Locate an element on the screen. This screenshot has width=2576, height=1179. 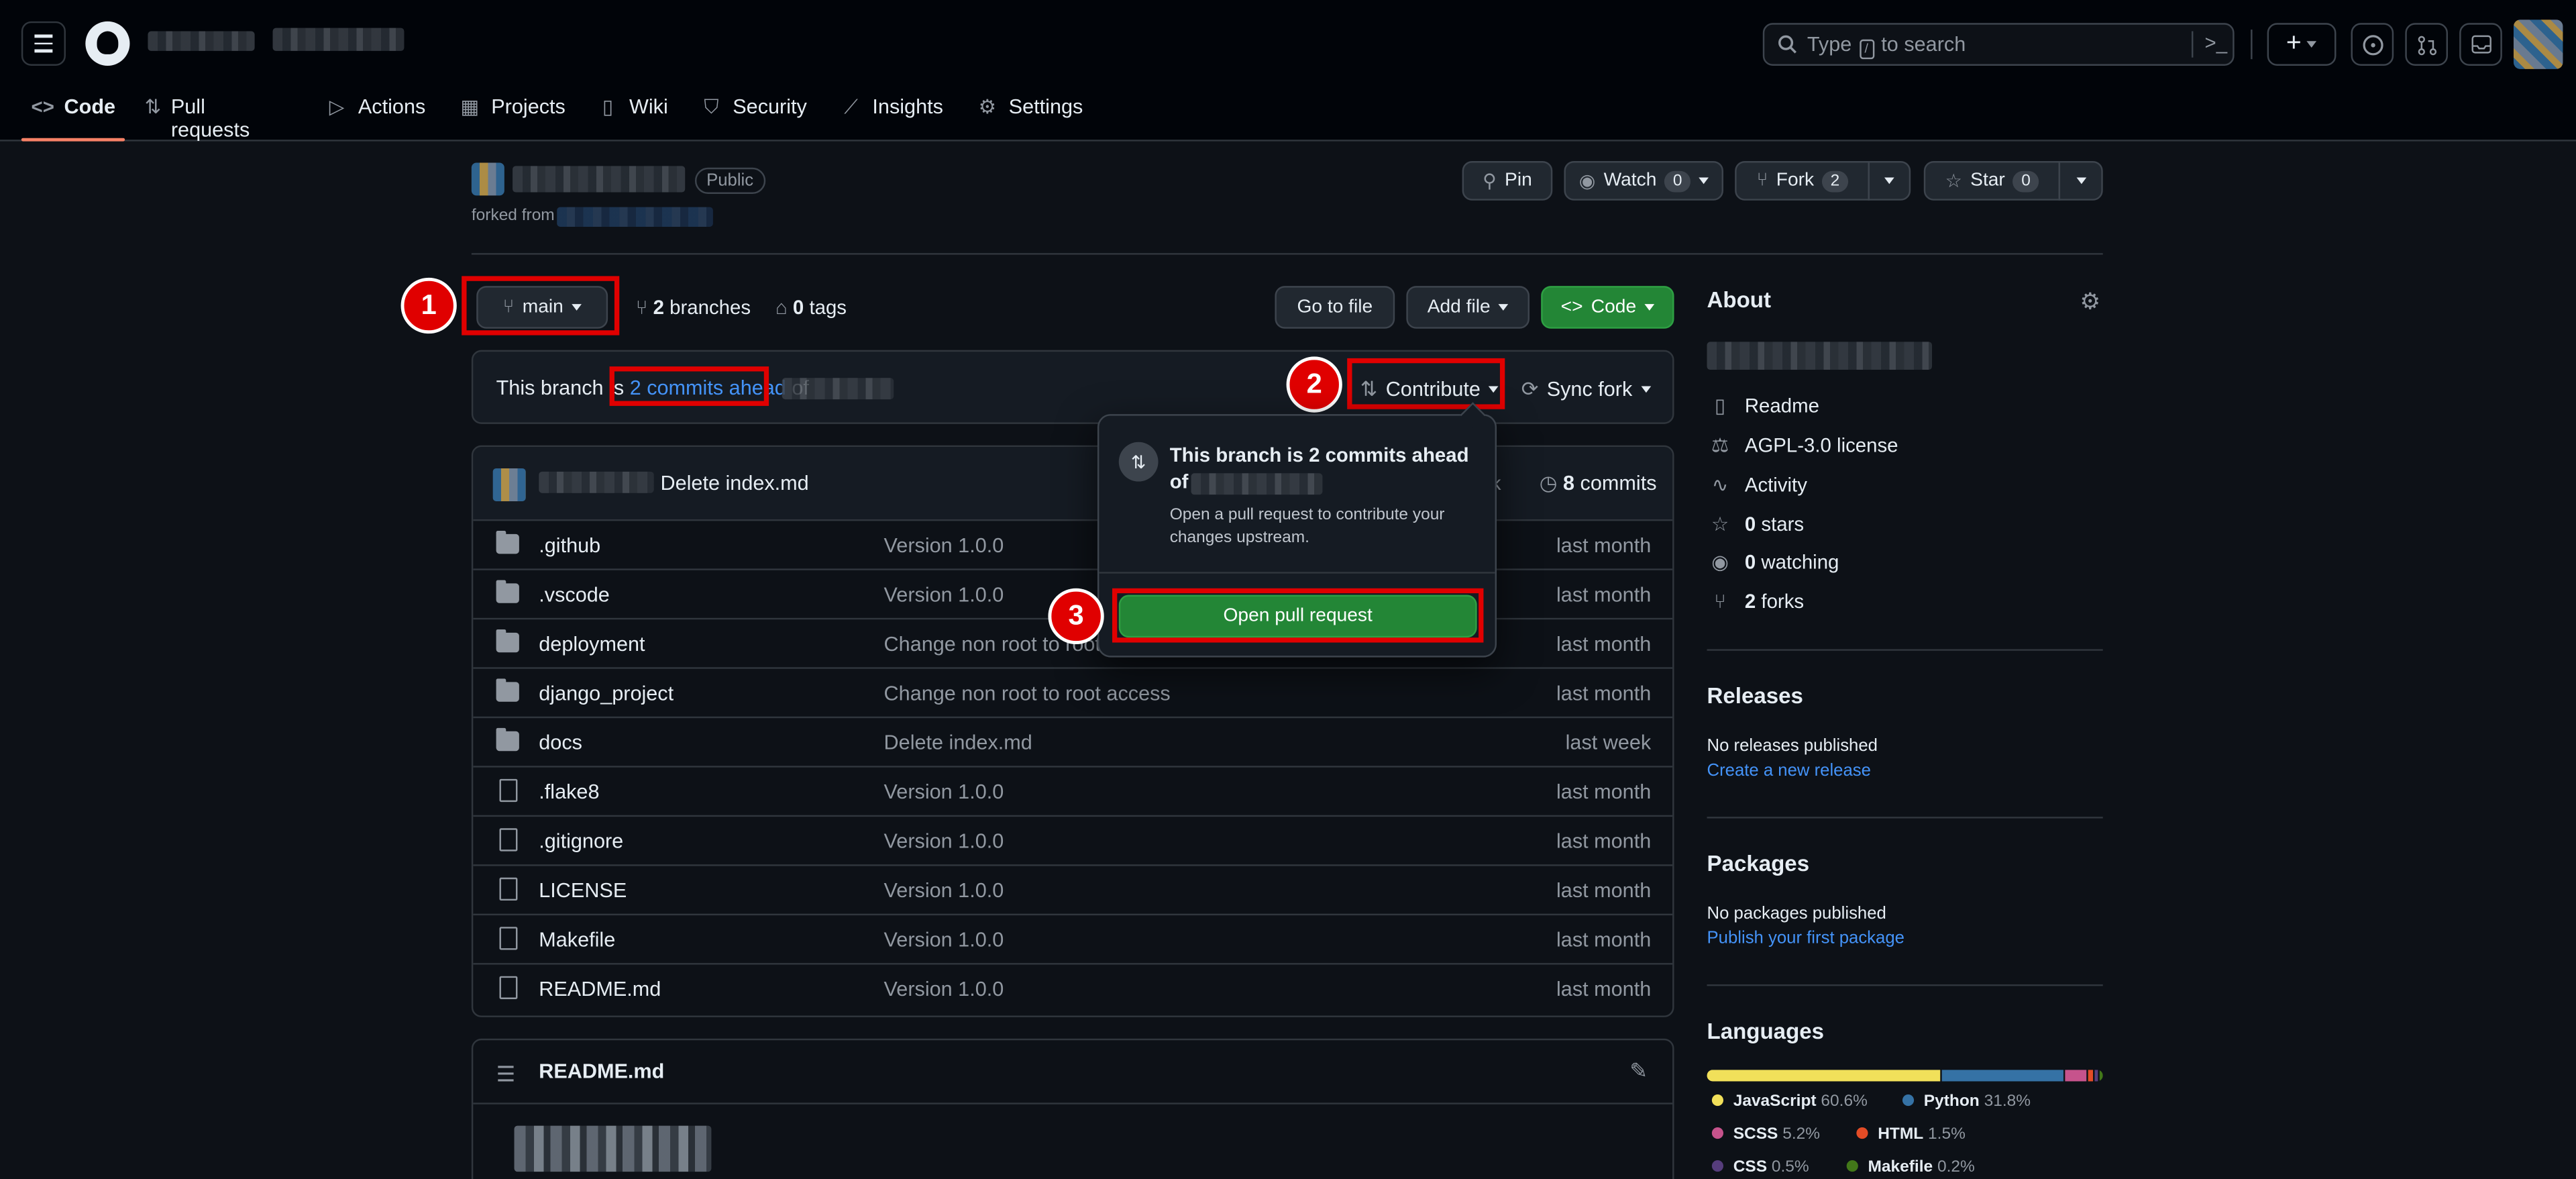
stars-link: ☆ 0 stars is located at coordinates (1756, 524).